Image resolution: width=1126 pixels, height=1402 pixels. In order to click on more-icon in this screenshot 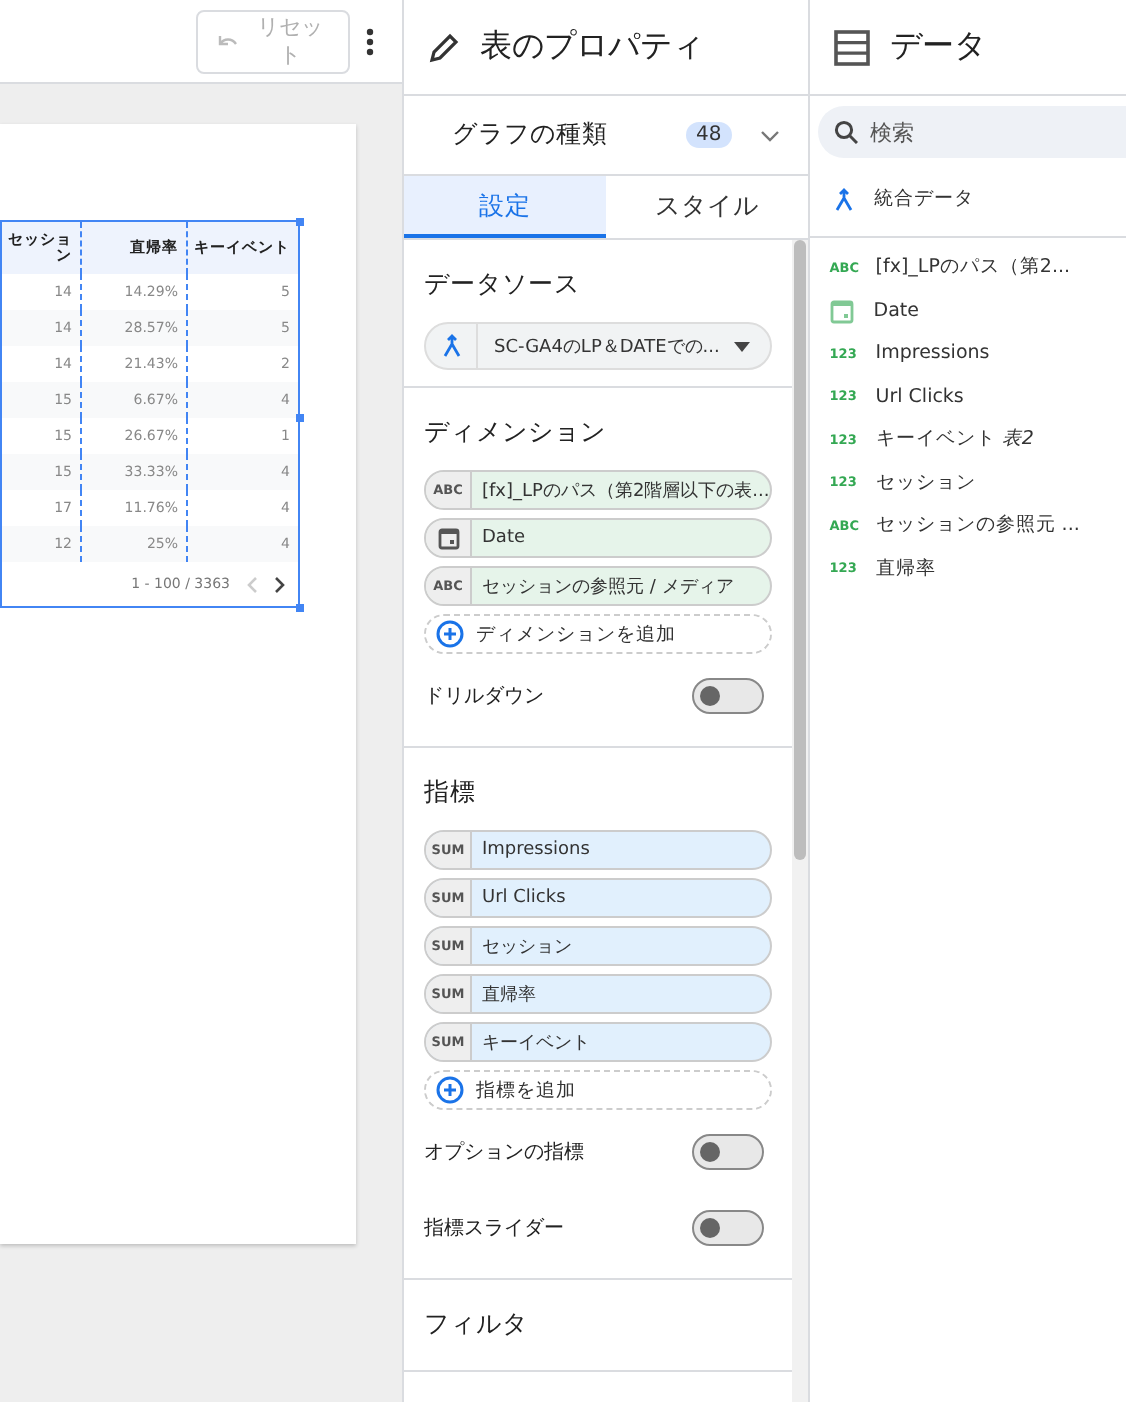, I will do `click(370, 41)`.